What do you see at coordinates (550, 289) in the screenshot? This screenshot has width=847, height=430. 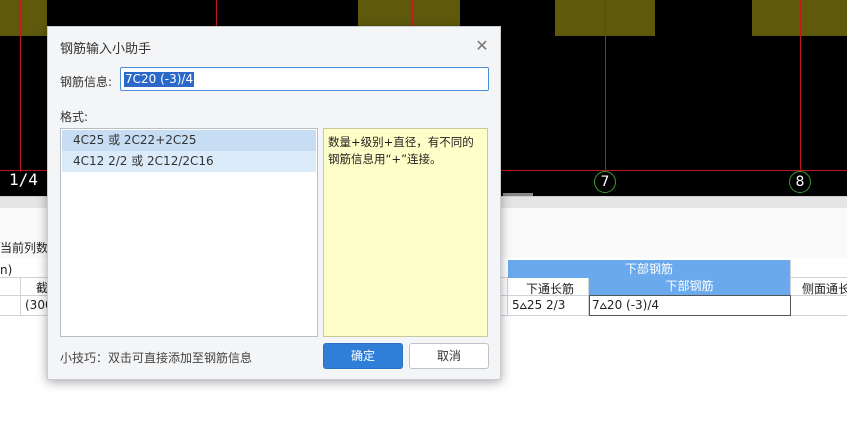 I see `column-header: 下通长筋` at bounding box center [550, 289].